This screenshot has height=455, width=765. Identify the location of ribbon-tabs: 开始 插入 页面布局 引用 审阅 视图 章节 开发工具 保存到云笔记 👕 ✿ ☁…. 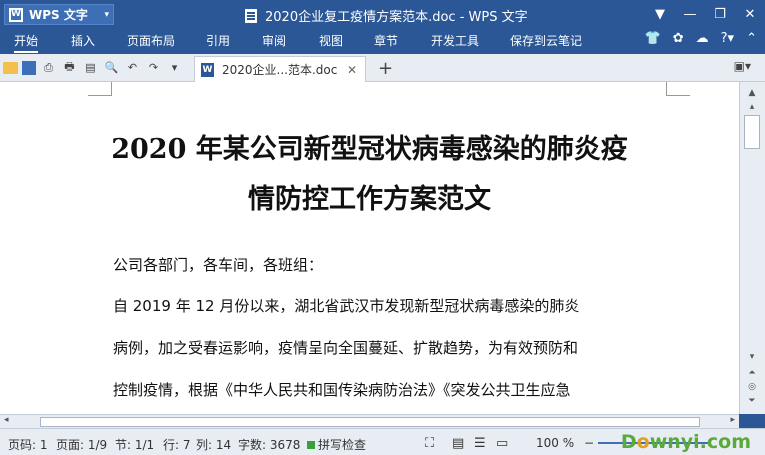
(382, 41).